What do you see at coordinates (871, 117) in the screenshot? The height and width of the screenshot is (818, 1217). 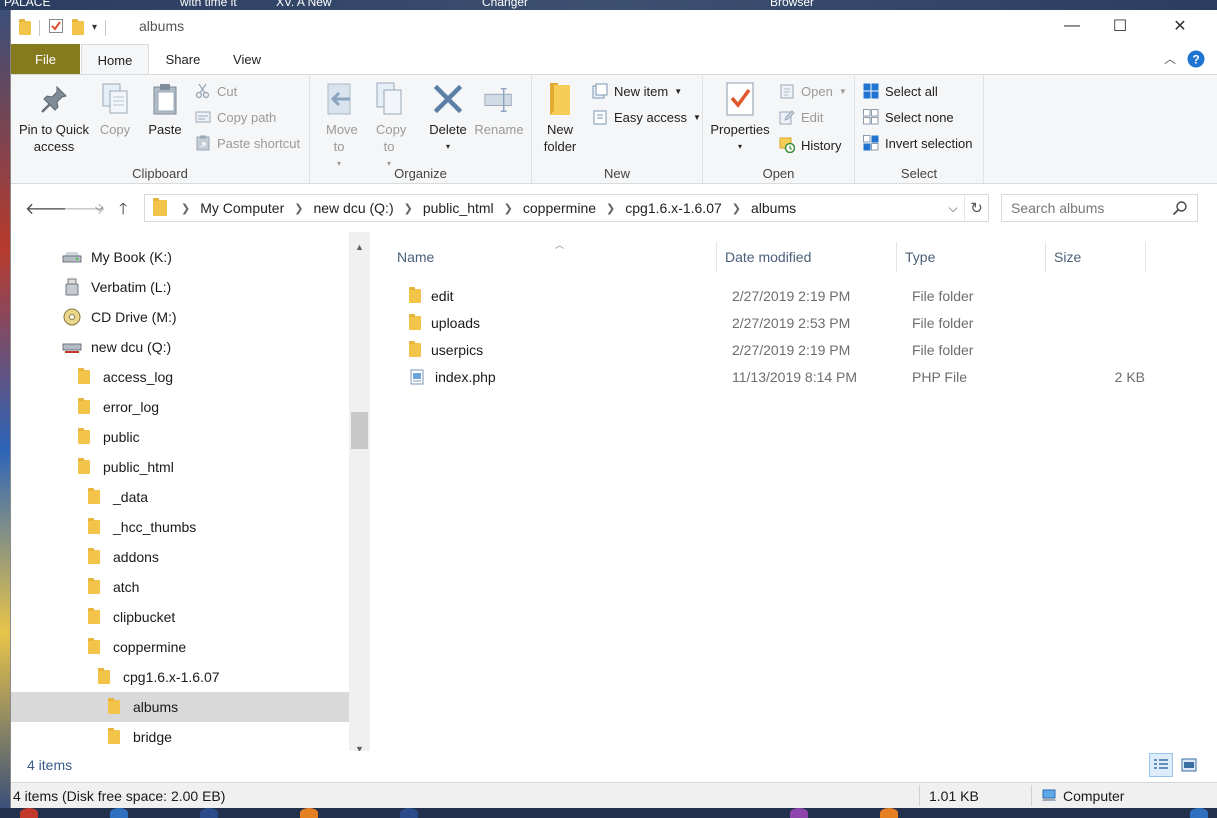 I see `select-none-icon` at bounding box center [871, 117].